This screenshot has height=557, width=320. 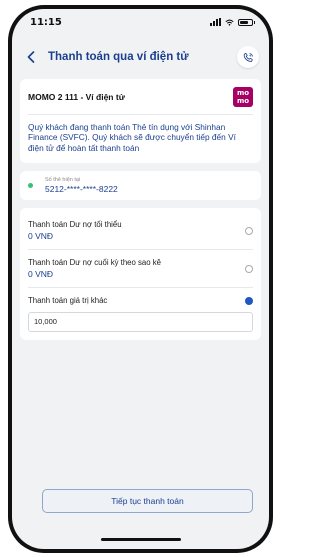 I want to click on card-number-value: 5212-****-****-8222, so click(x=81, y=189).